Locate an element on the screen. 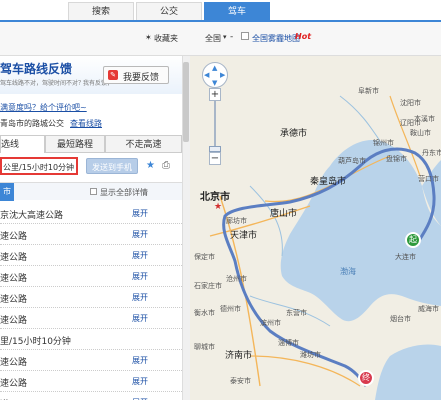  feedback-button-label: 我要反馈 is located at coordinates (141, 78).